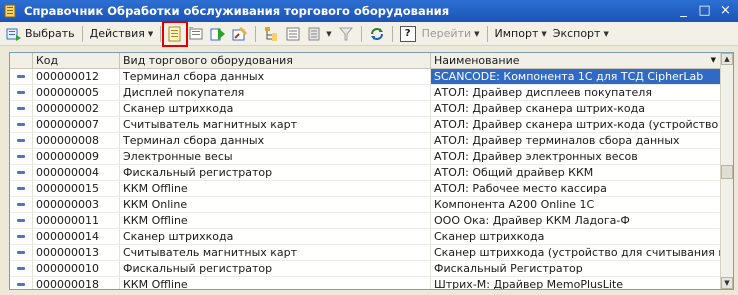  What do you see at coordinates (576, 268) in the screenshot?
I see `cell-name: Фискальный Регистратор` at bounding box center [576, 268].